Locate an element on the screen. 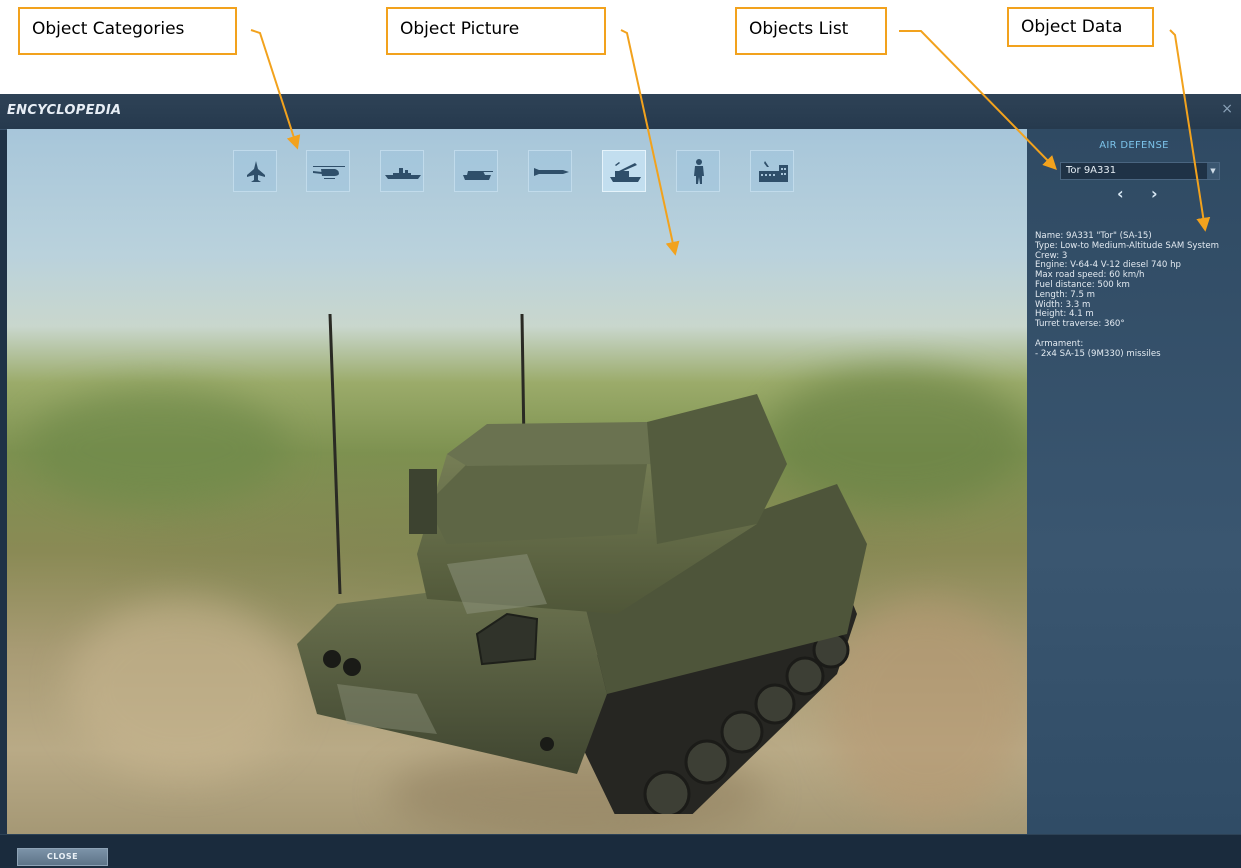  category-structures-button is located at coordinates (772, 171).